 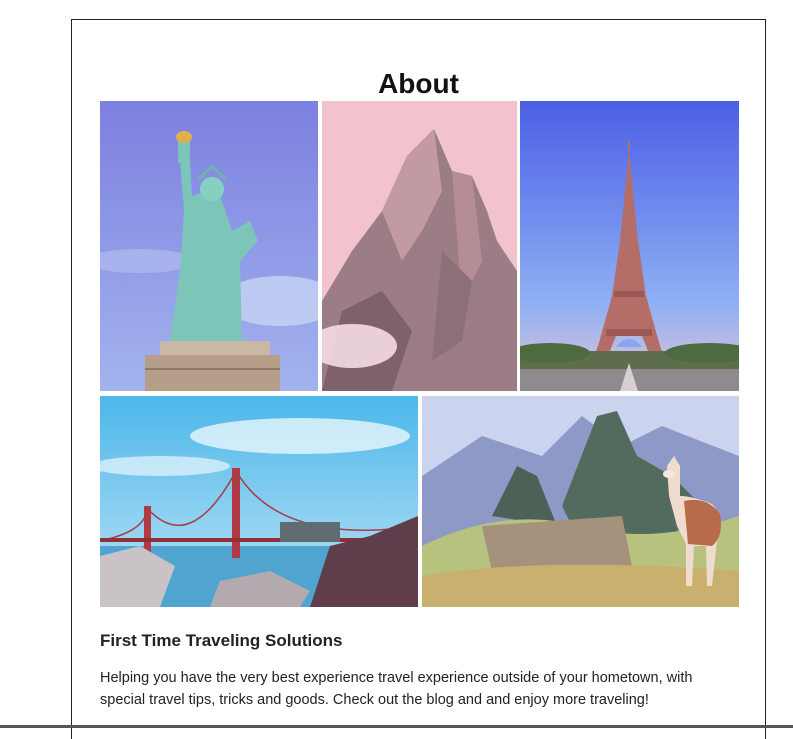 I want to click on page-title: About, so click(x=418, y=83).